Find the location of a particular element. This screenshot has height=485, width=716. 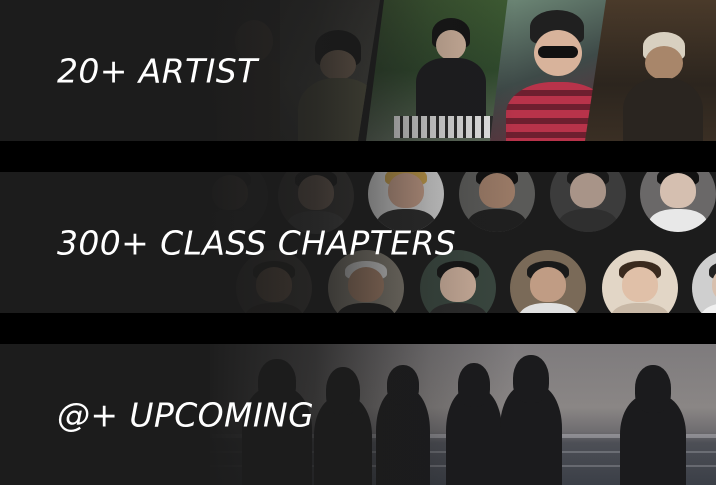

class-chapters-label: 300+ CLASS CHAPTERS is located at coordinates (257, 242).